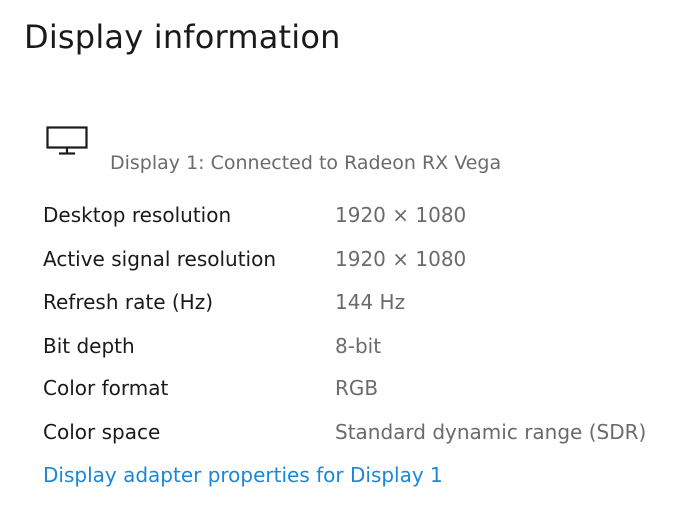 The width and height of the screenshot is (700, 526). What do you see at coordinates (102, 432) in the screenshot?
I see `info-label: Color space` at bounding box center [102, 432].